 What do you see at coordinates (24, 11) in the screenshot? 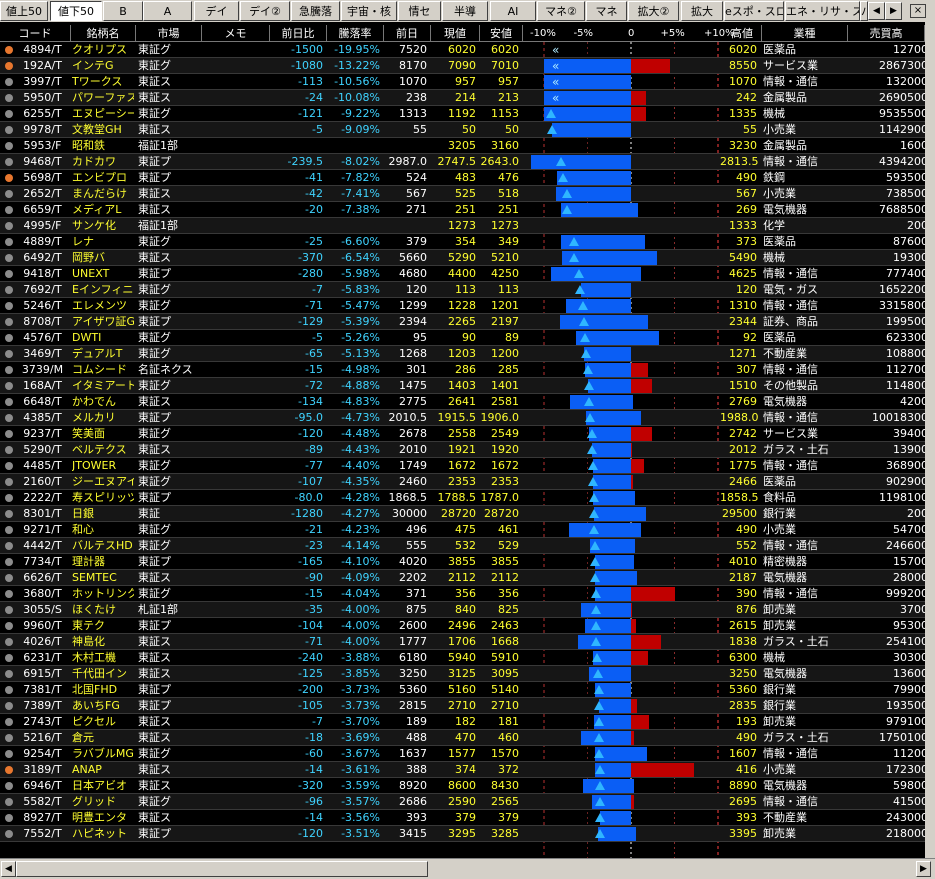
I see `tab-0: 値上50` at bounding box center [24, 11].